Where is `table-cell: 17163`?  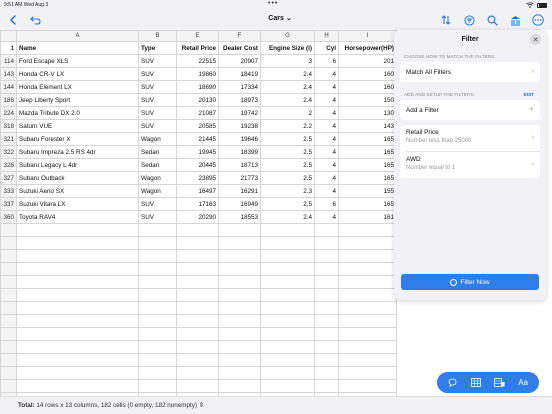 table-cell: 17163 is located at coordinates (197, 204).